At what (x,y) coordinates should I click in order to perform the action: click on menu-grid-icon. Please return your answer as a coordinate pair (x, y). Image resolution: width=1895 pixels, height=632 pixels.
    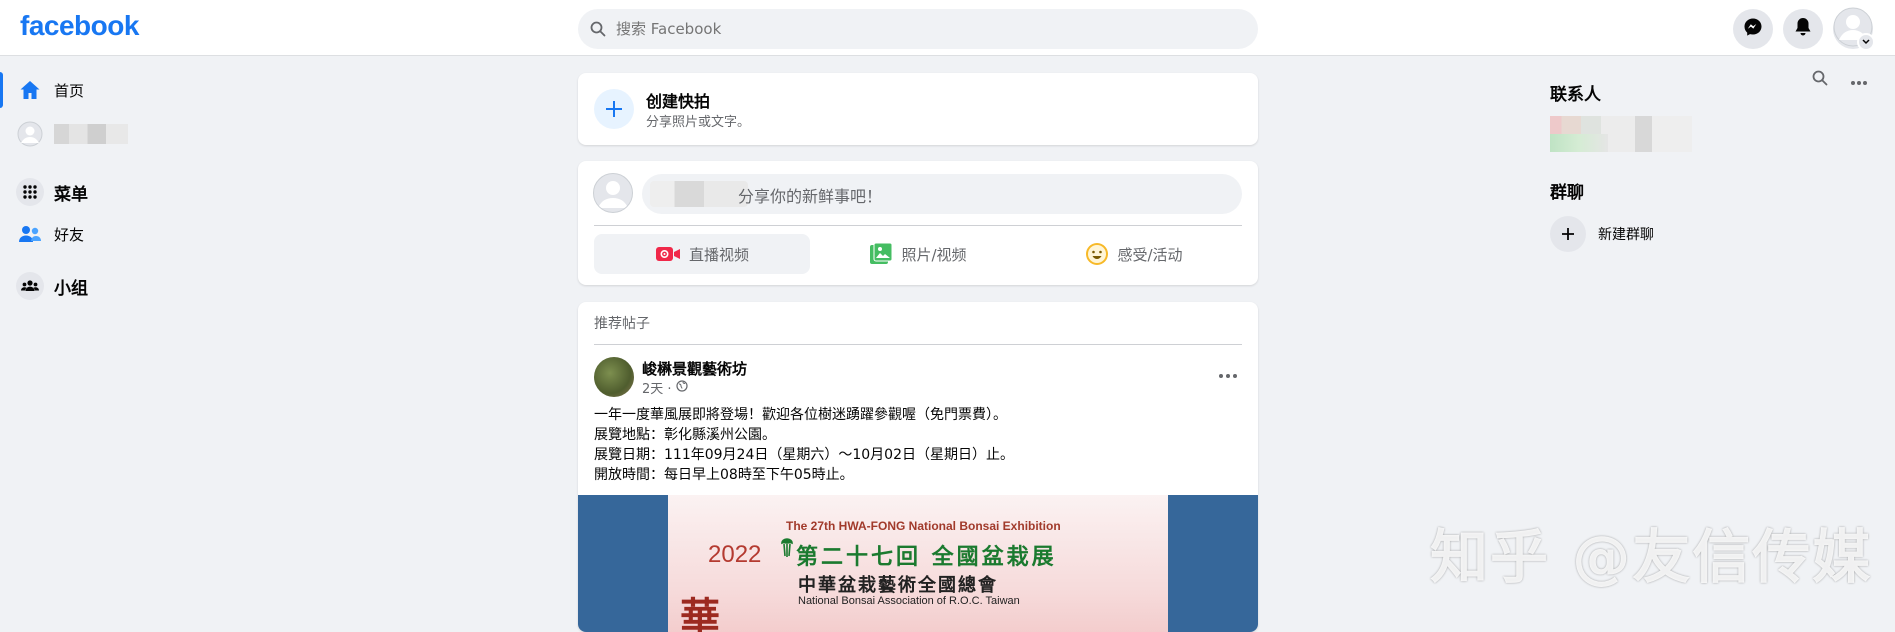
    Looking at the image, I should click on (30, 192).